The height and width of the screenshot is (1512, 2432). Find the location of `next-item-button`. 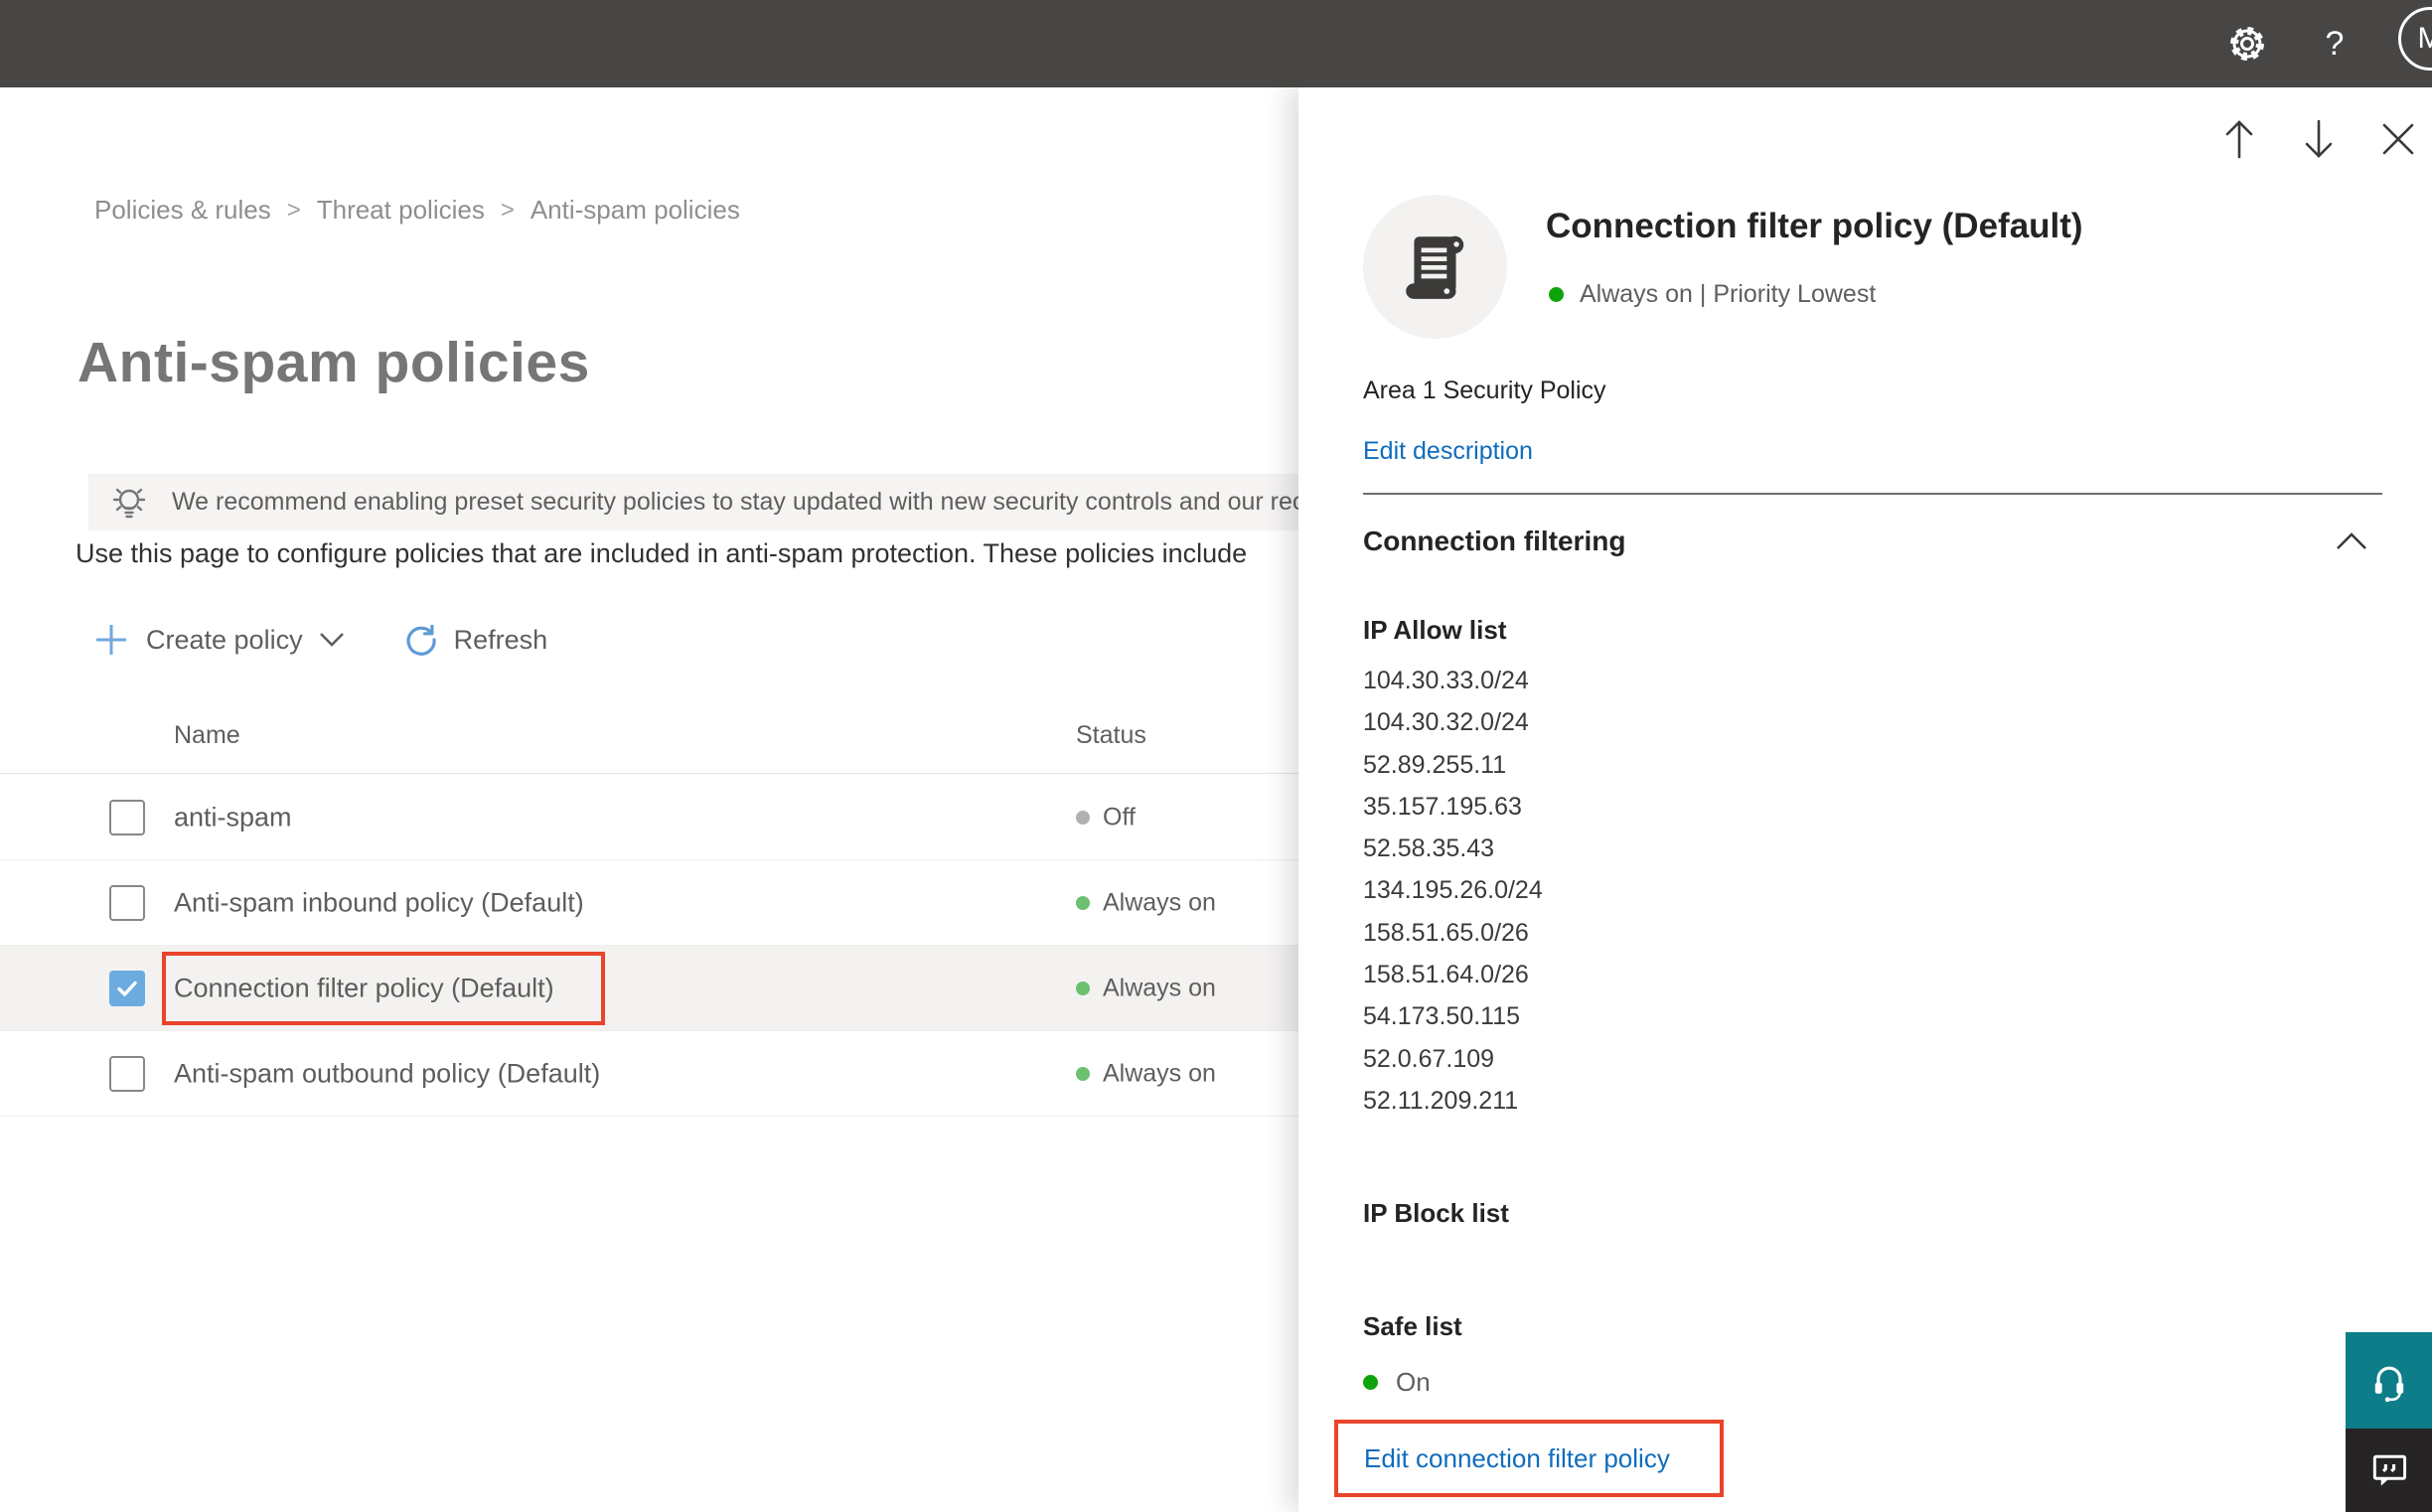

next-item-button is located at coordinates (2319, 139).